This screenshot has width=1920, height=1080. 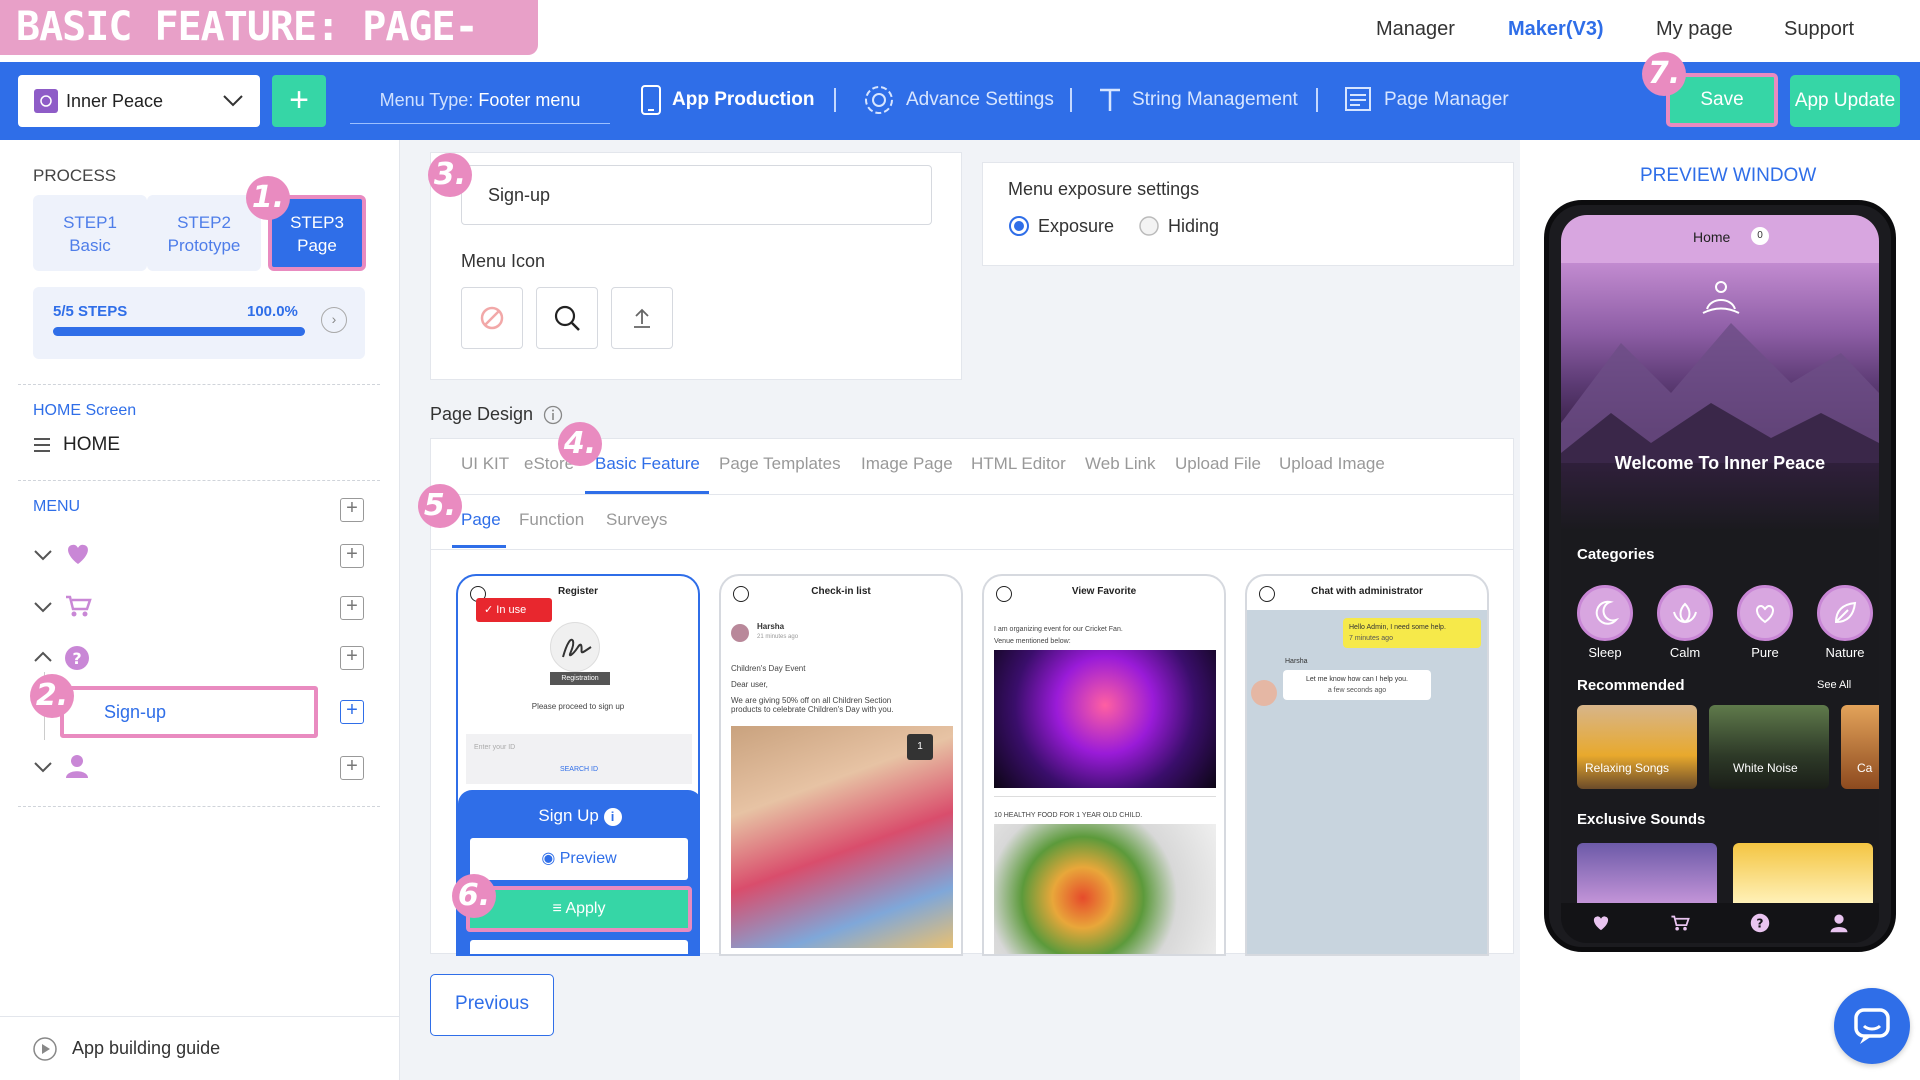 What do you see at coordinates (972, 494) in the screenshot?
I see `tab-divider` at bounding box center [972, 494].